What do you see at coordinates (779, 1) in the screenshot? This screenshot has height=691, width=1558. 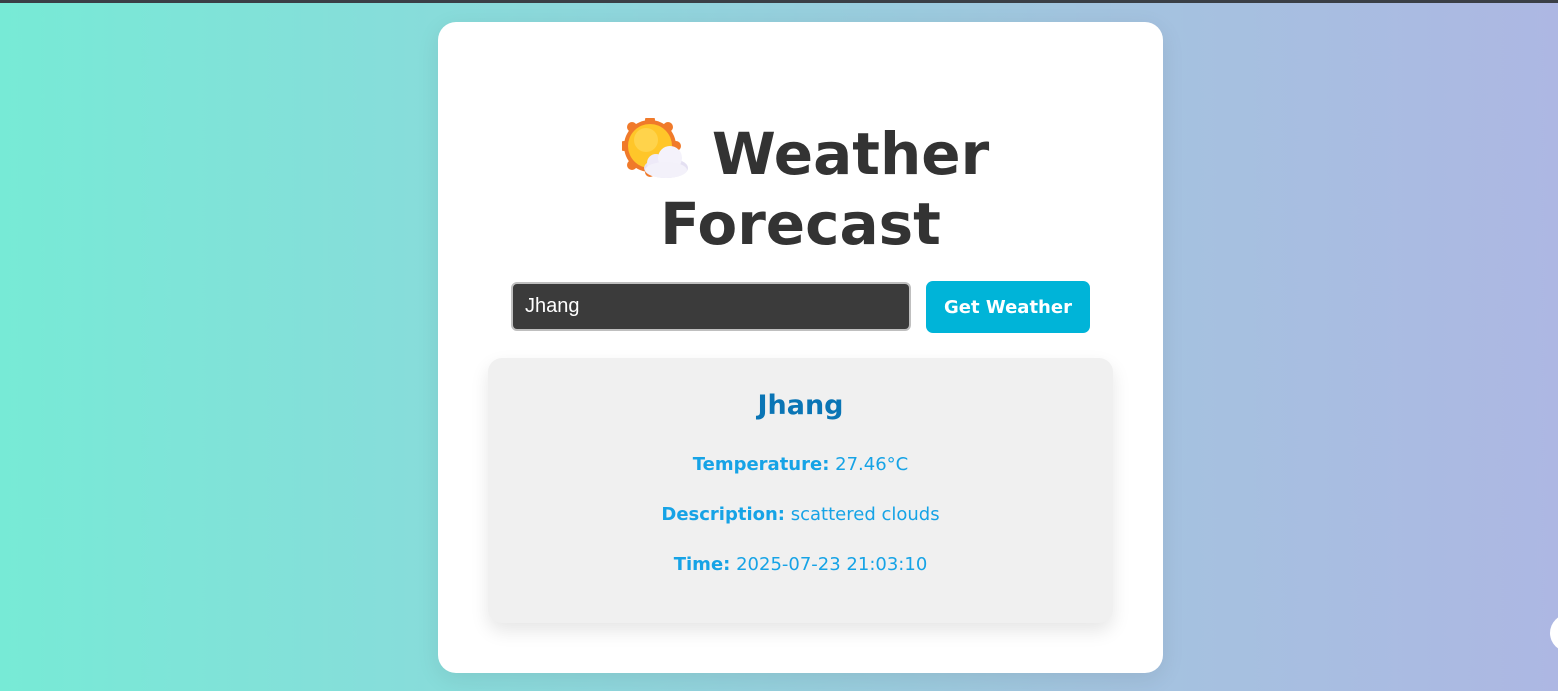 I see `browser-top-strip` at bounding box center [779, 1].